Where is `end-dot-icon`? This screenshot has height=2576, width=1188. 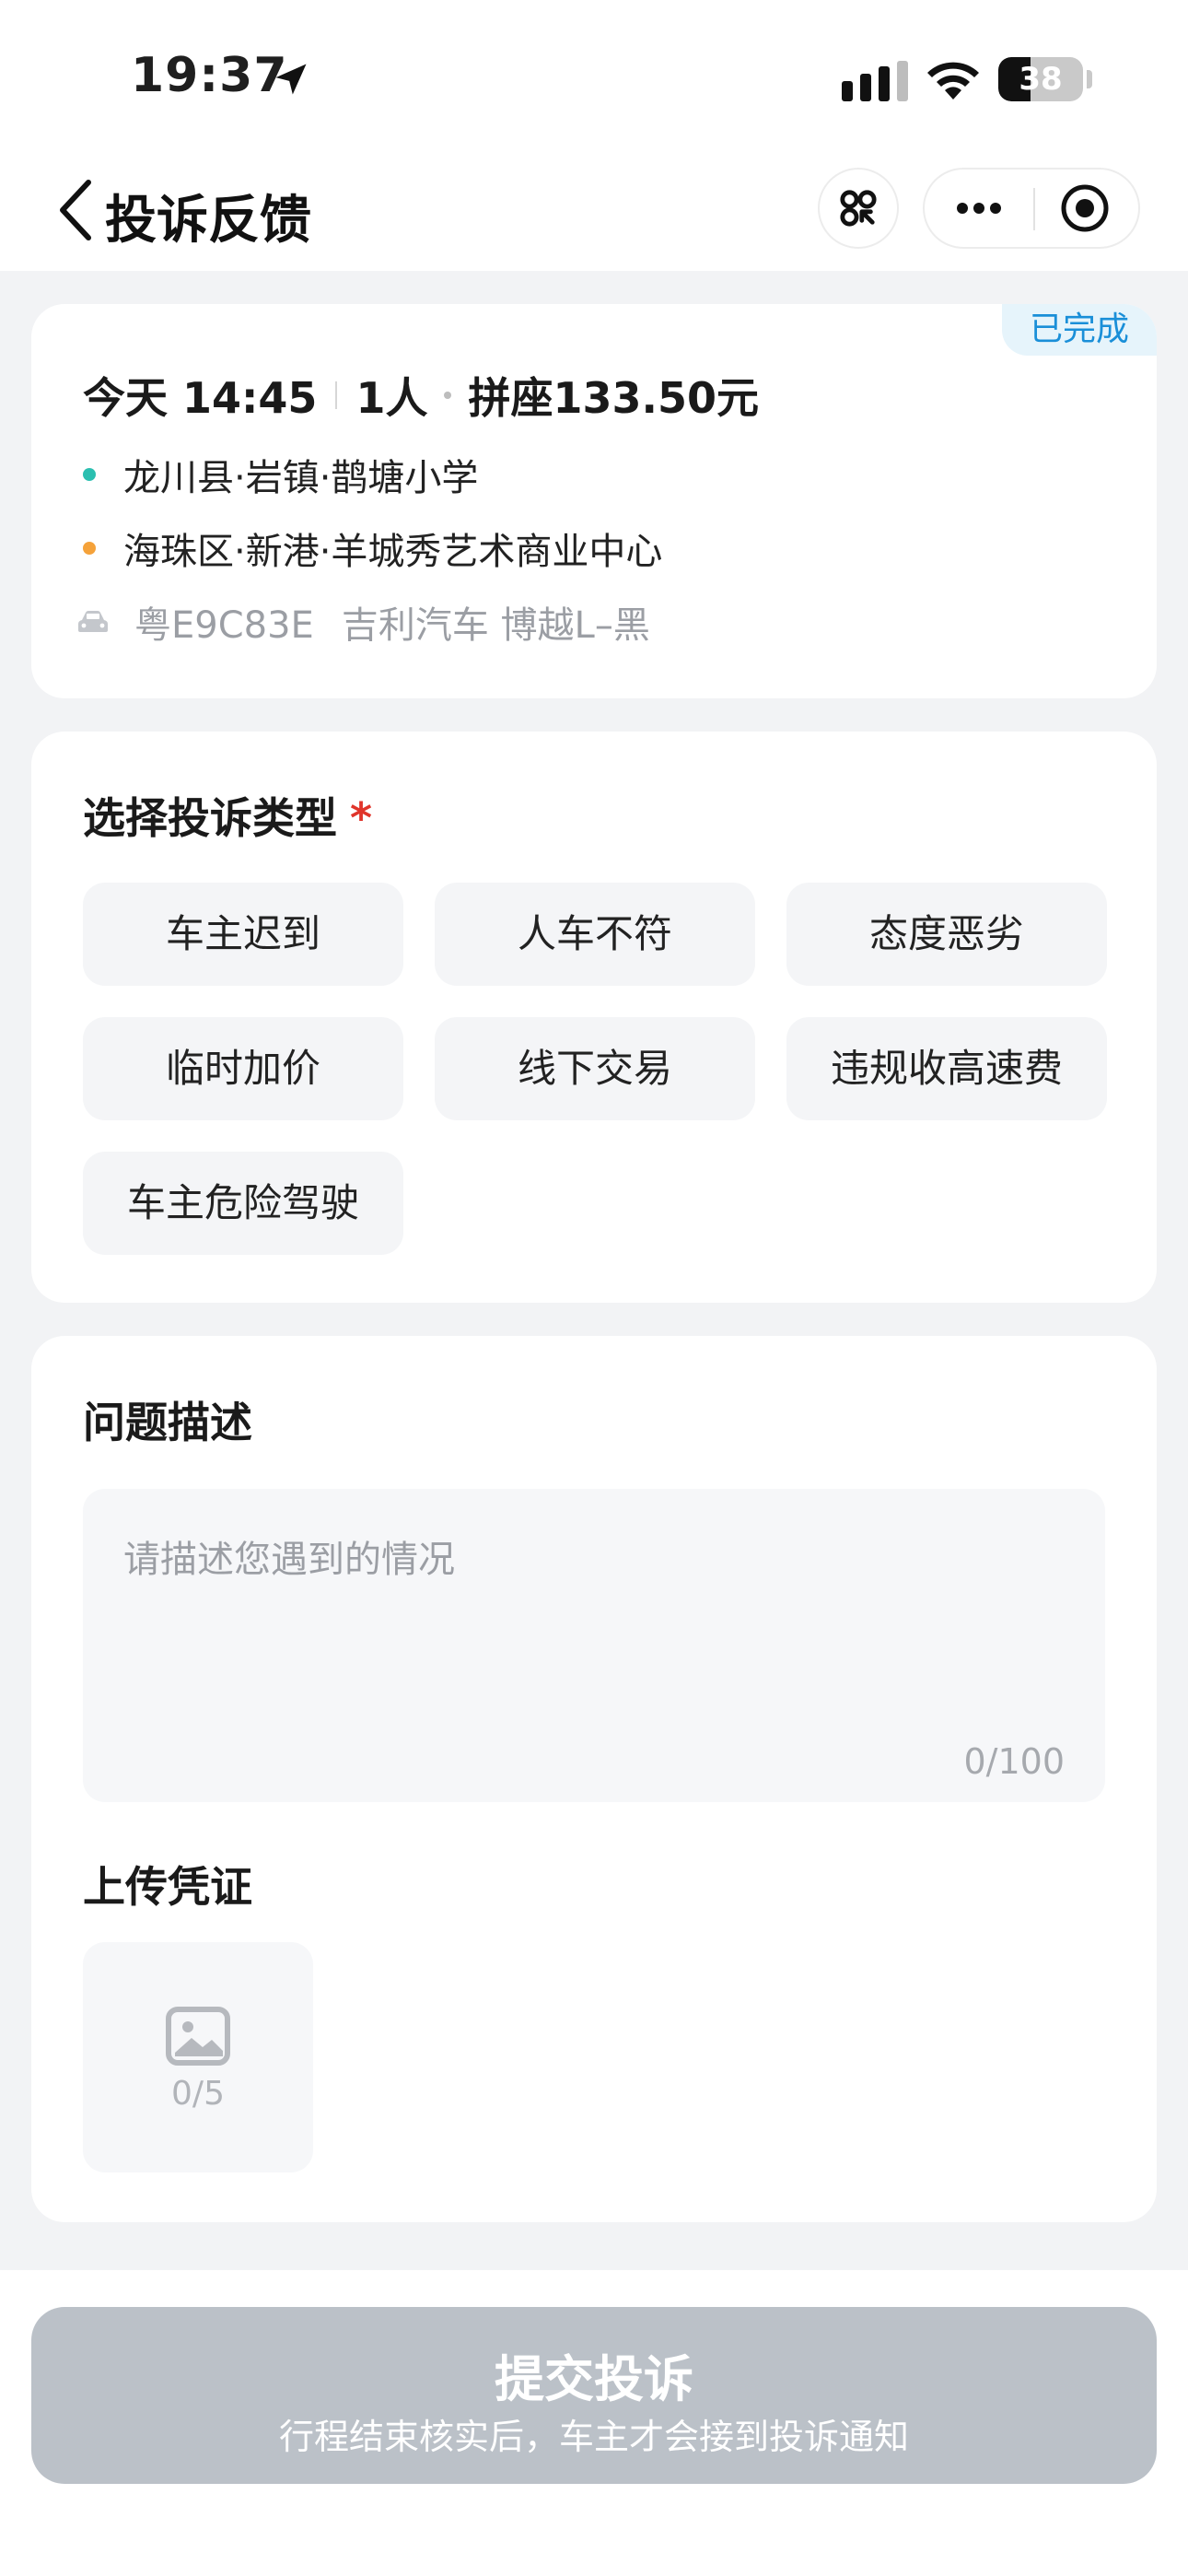 end-dot-icon is located at coordinates (89, 548).